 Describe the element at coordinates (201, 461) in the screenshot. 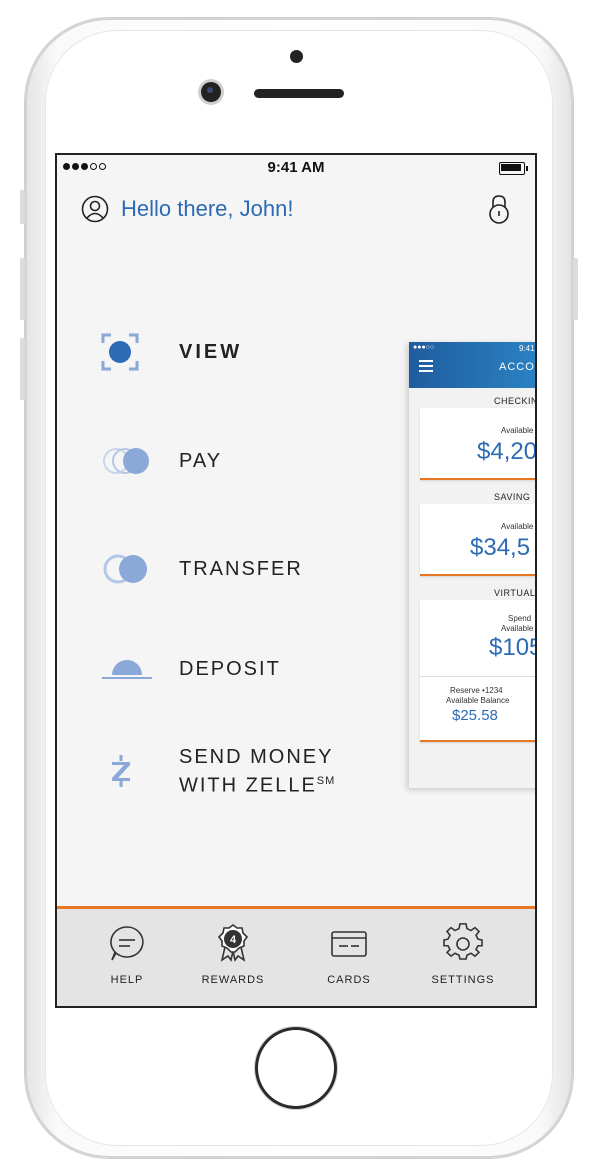

I see `menu-label-pay: PAY` at that location.